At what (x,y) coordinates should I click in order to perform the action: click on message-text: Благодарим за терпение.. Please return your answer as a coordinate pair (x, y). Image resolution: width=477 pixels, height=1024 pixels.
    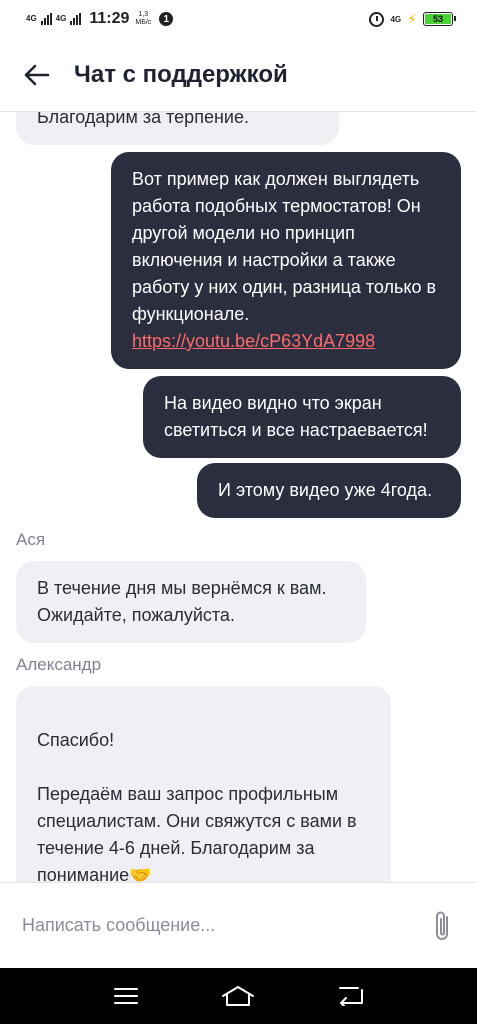
    Looking at the image, I should click on (143, 119).